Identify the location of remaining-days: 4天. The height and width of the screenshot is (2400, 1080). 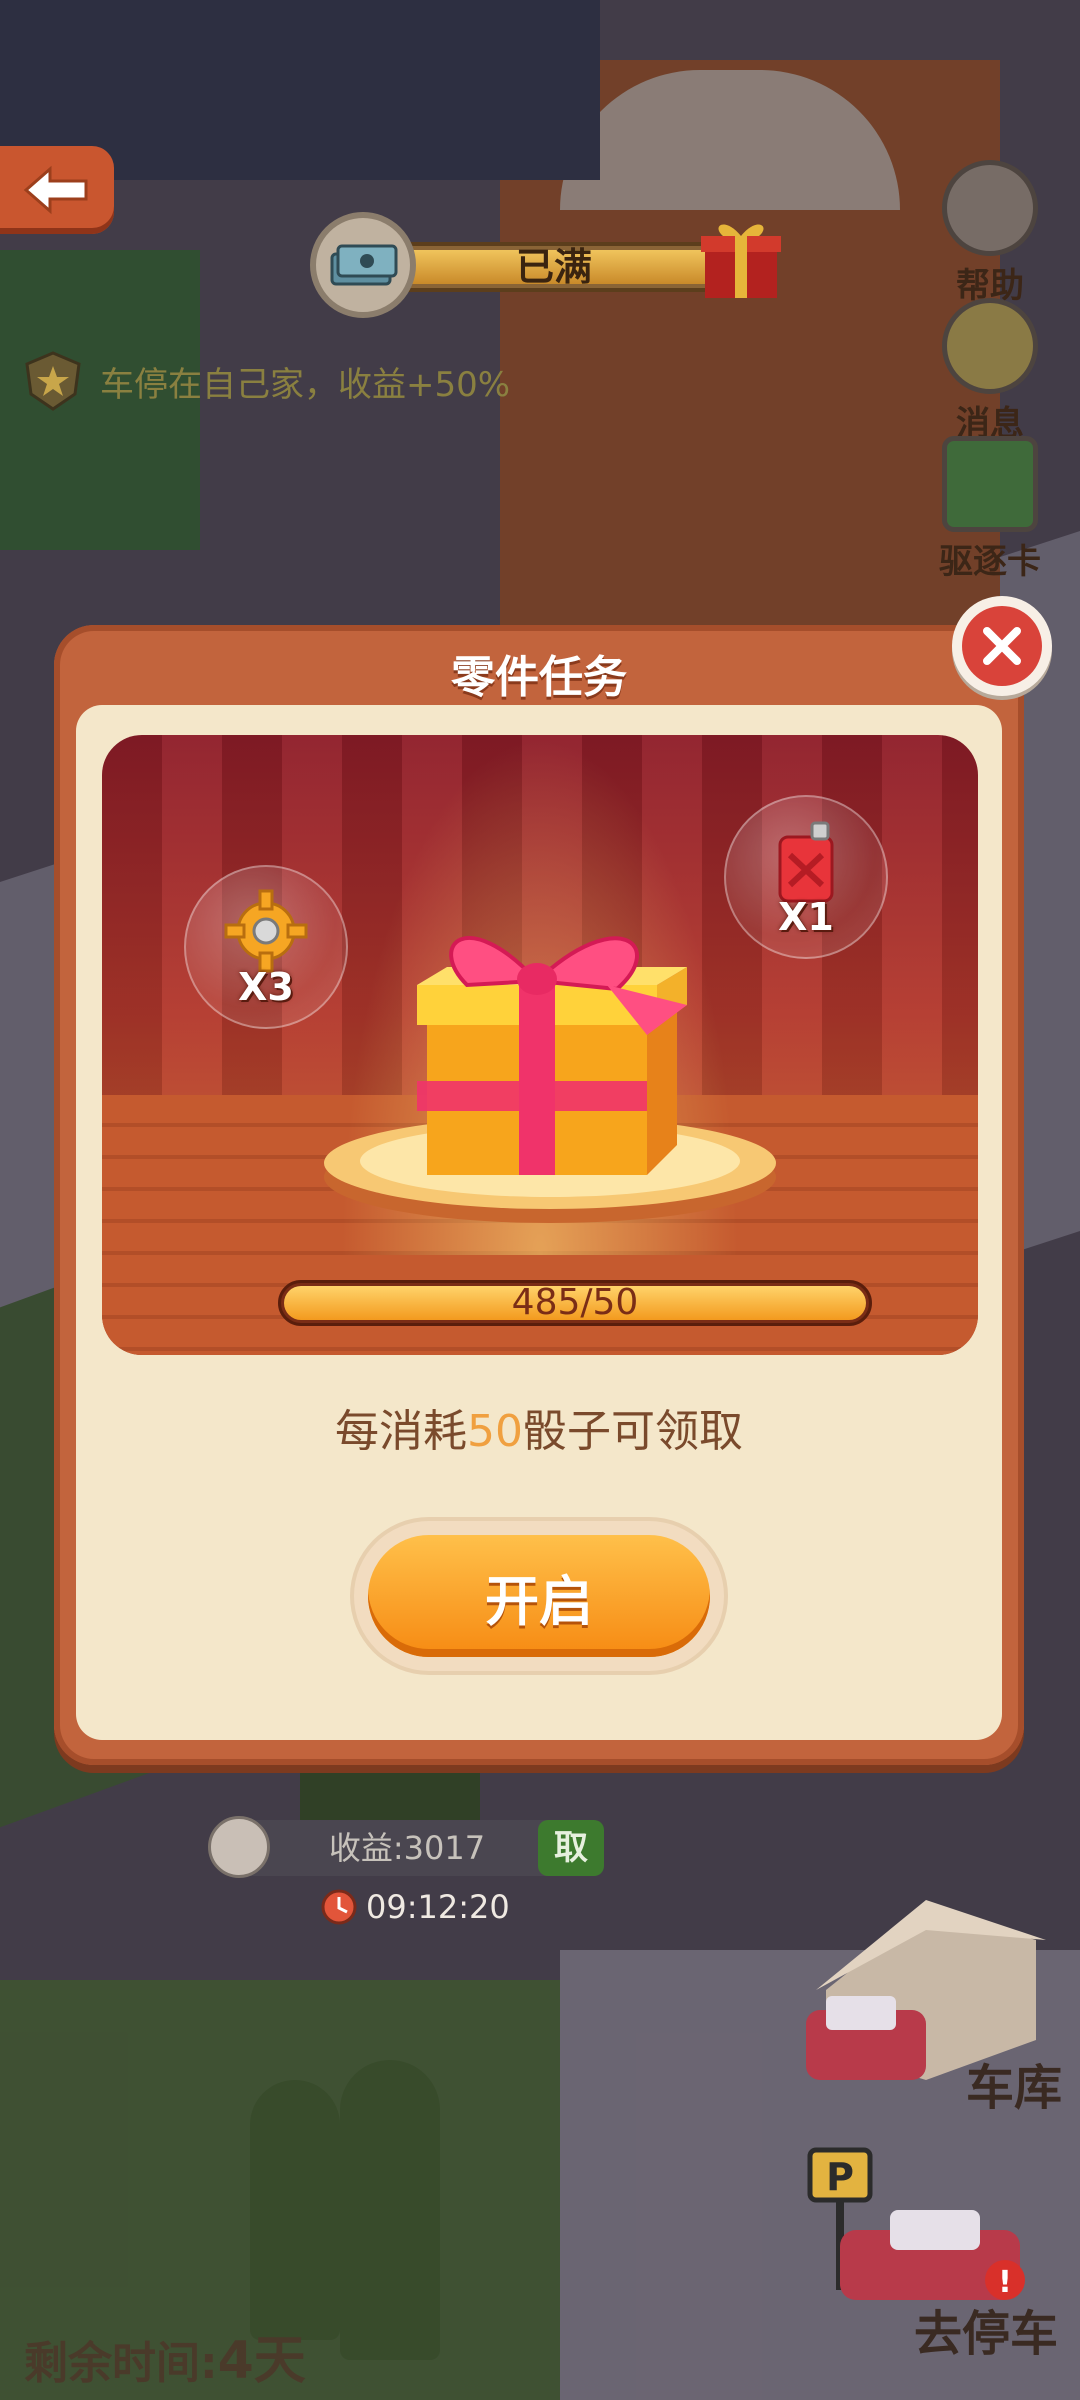
(261, 2361).